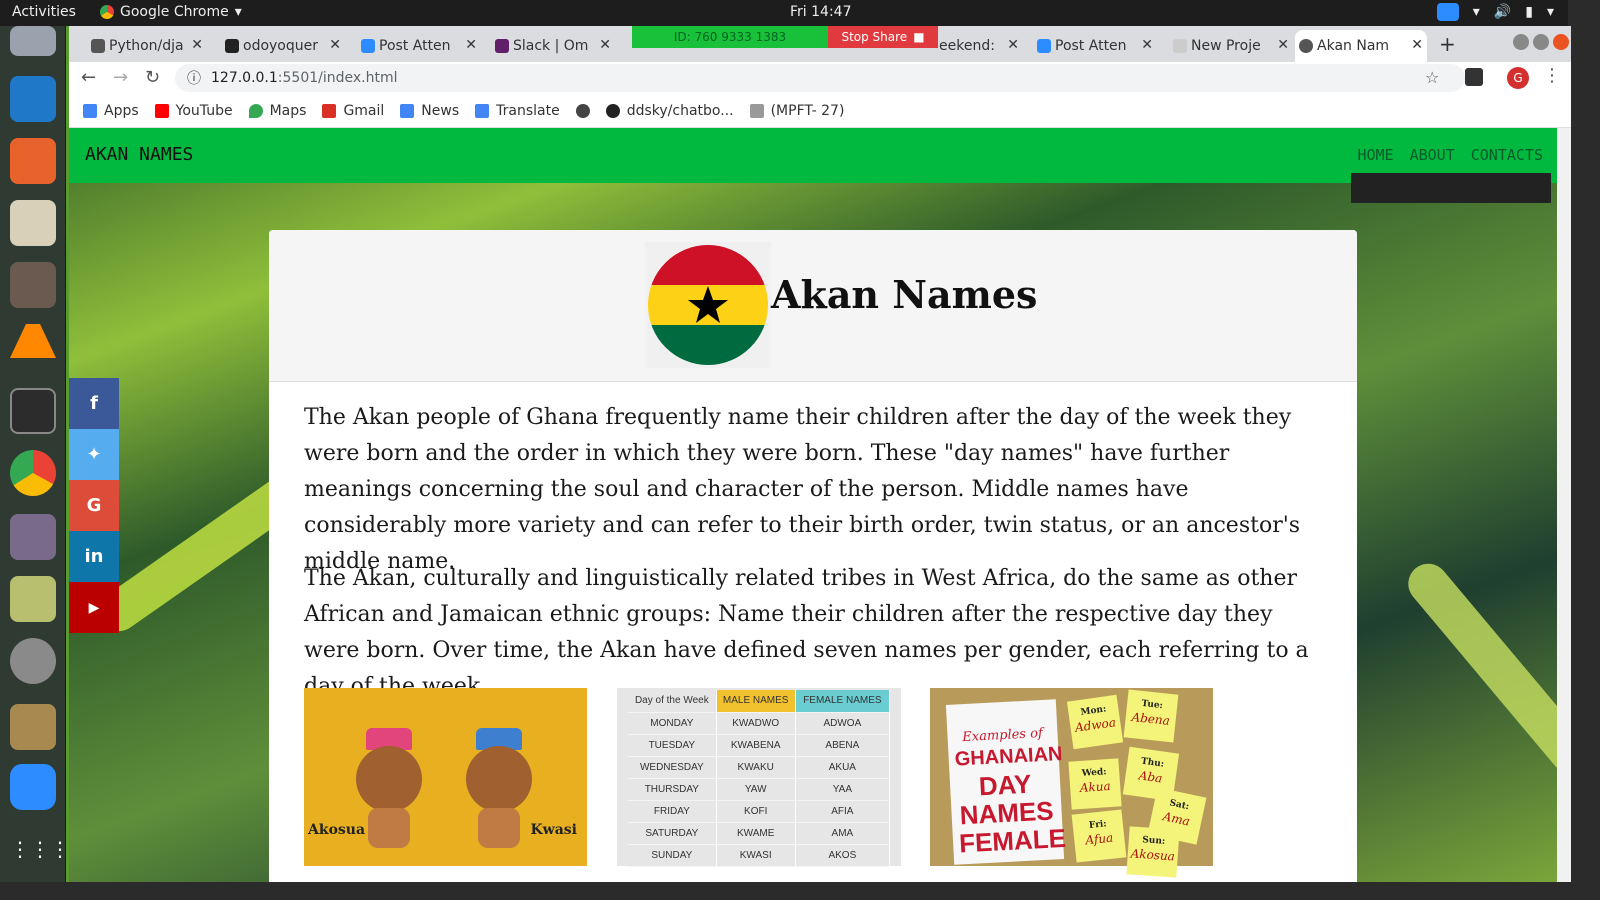  Describe the element at coordinates (288, 110) in the screenshot. I see `bookmark-label: Maps` at that location.